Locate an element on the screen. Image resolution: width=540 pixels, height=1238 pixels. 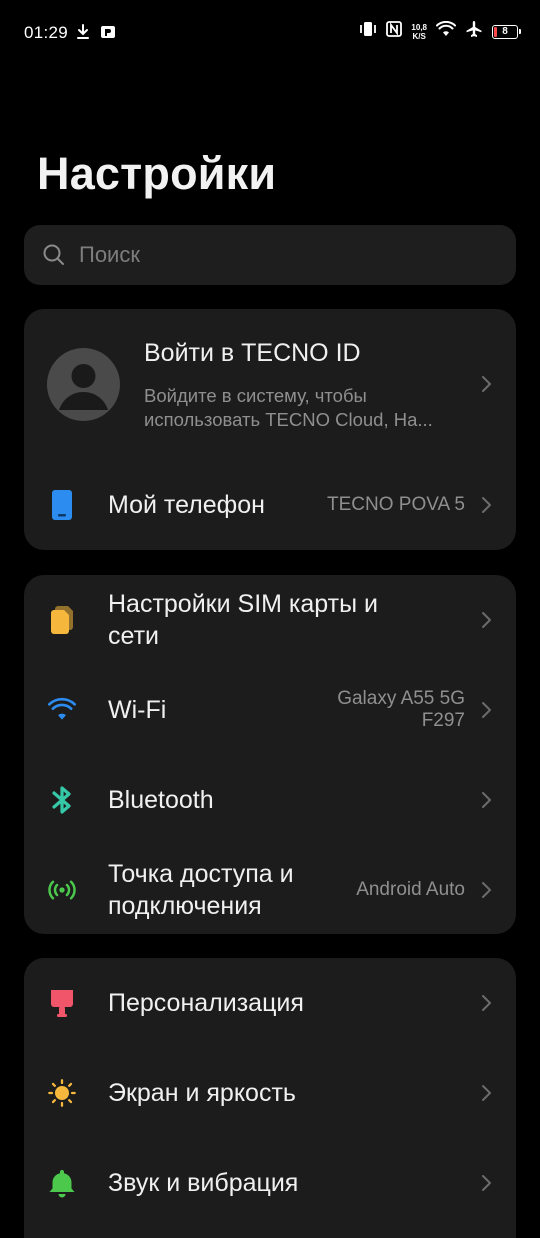
wifi-value: Galaxy A55 5G F297 is located at coordinates (401, 710).